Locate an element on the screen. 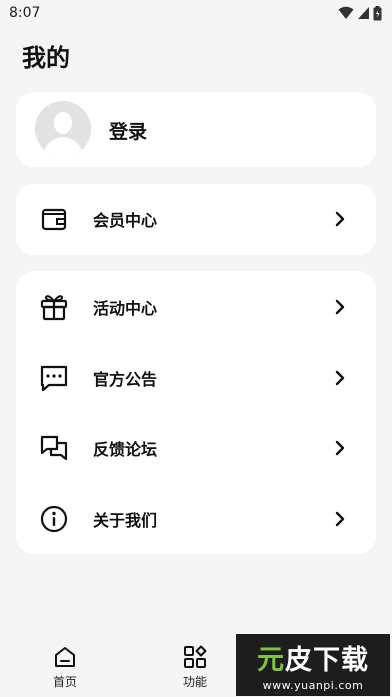 The image size is (392, 697). watermark-title: 元皮下载 is located at coordinates (313, 657).